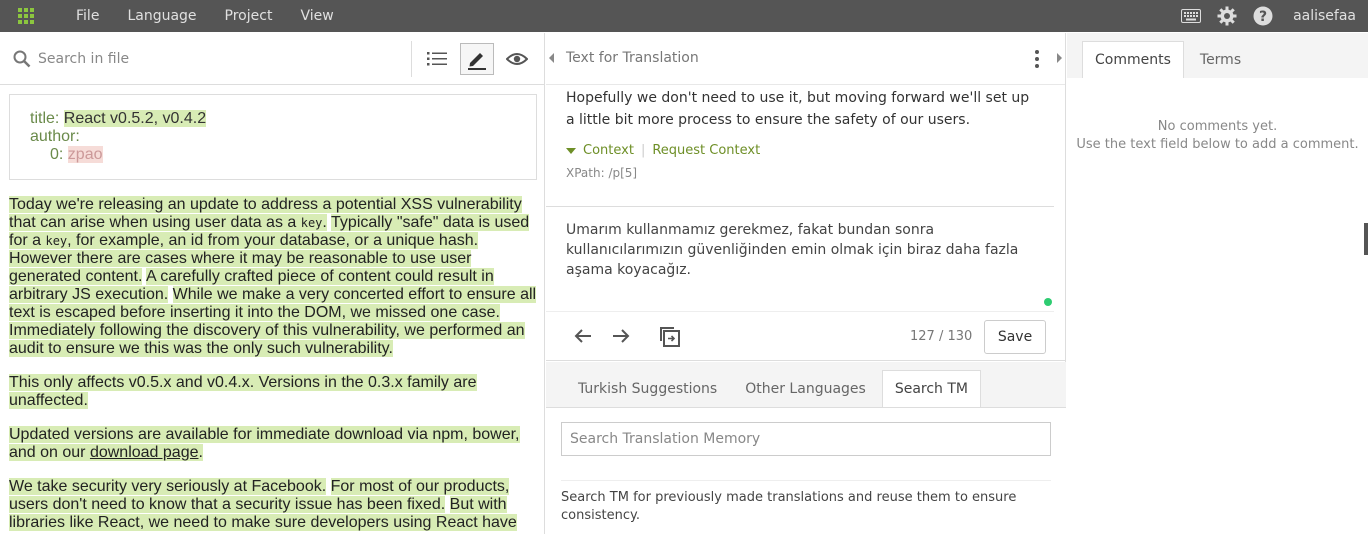 The width and height of the screenshot is (1368, 548). I want to click on search-tm-input, so click(806, 439).